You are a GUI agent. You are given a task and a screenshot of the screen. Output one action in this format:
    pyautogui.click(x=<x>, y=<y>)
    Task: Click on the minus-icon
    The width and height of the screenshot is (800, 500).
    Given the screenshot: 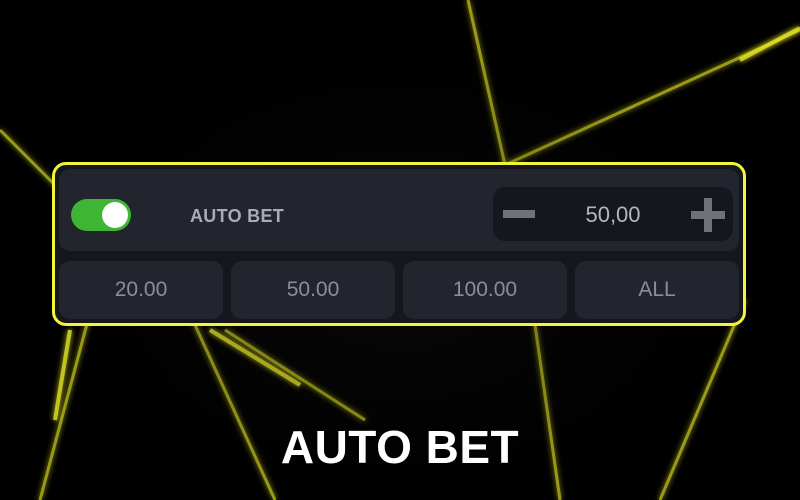 What is the action you would take?
    pyautogui.click(x=519, y=214)
    